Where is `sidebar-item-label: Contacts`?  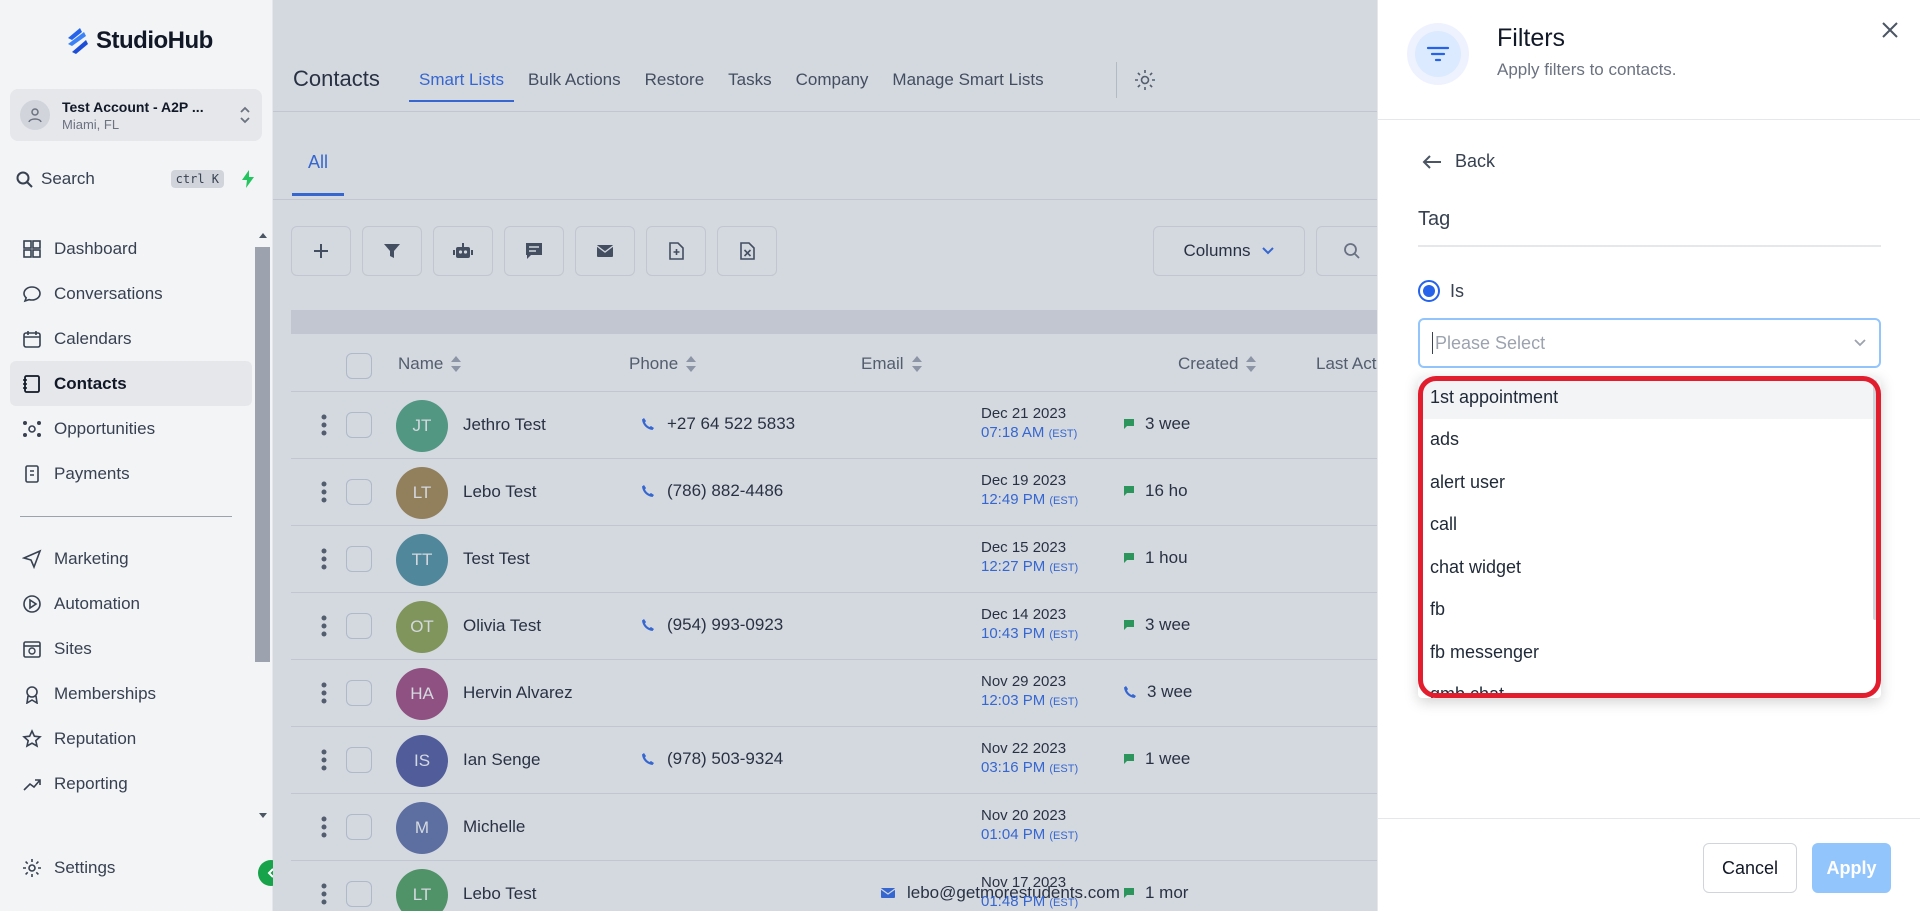 sidebar-item-label: Contacts is located at coordinates (90, 383).